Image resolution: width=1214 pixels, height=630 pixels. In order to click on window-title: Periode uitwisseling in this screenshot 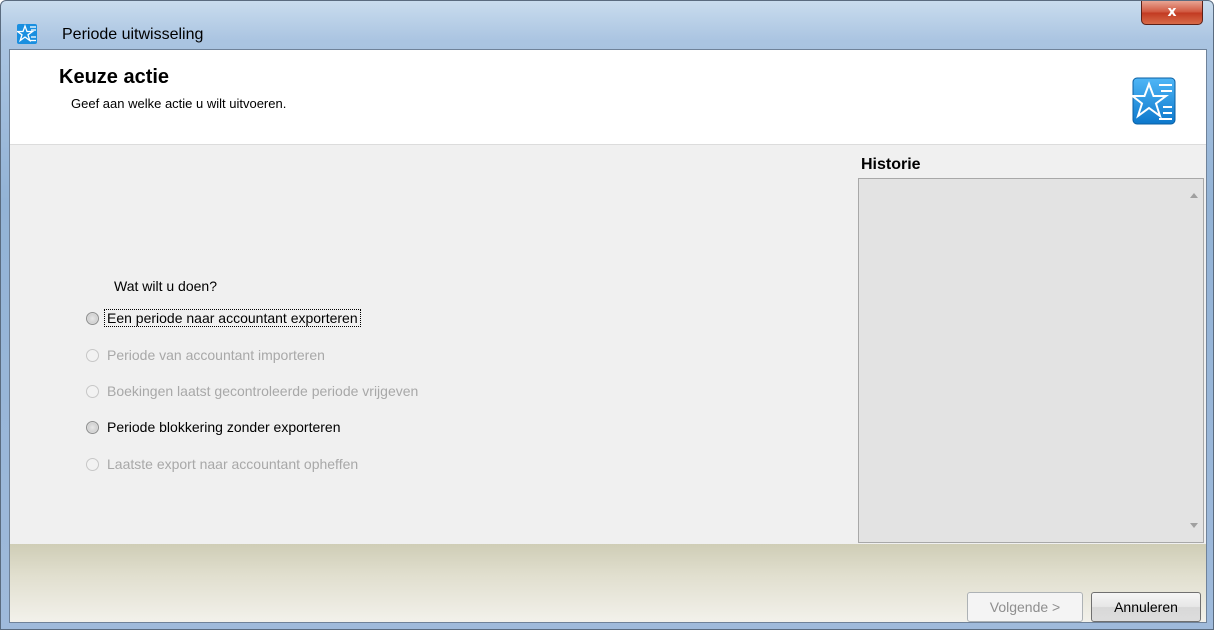, I will do `click(133, 34)`.